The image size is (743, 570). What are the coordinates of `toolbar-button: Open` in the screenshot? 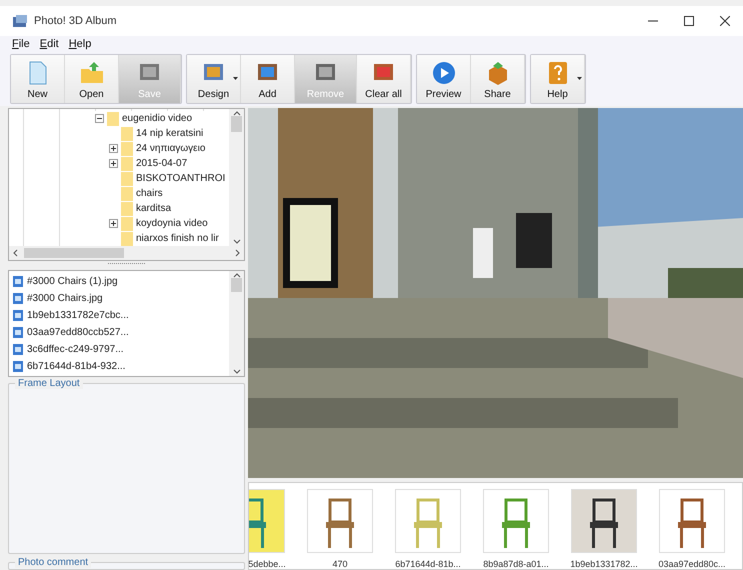 It's located at (92, 79).